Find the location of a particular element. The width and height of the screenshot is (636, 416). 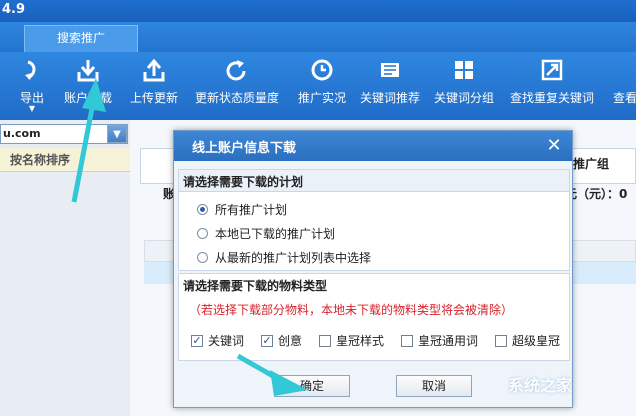

grid-row-value: 元（元）：0 is located at coordinates (596, 194).